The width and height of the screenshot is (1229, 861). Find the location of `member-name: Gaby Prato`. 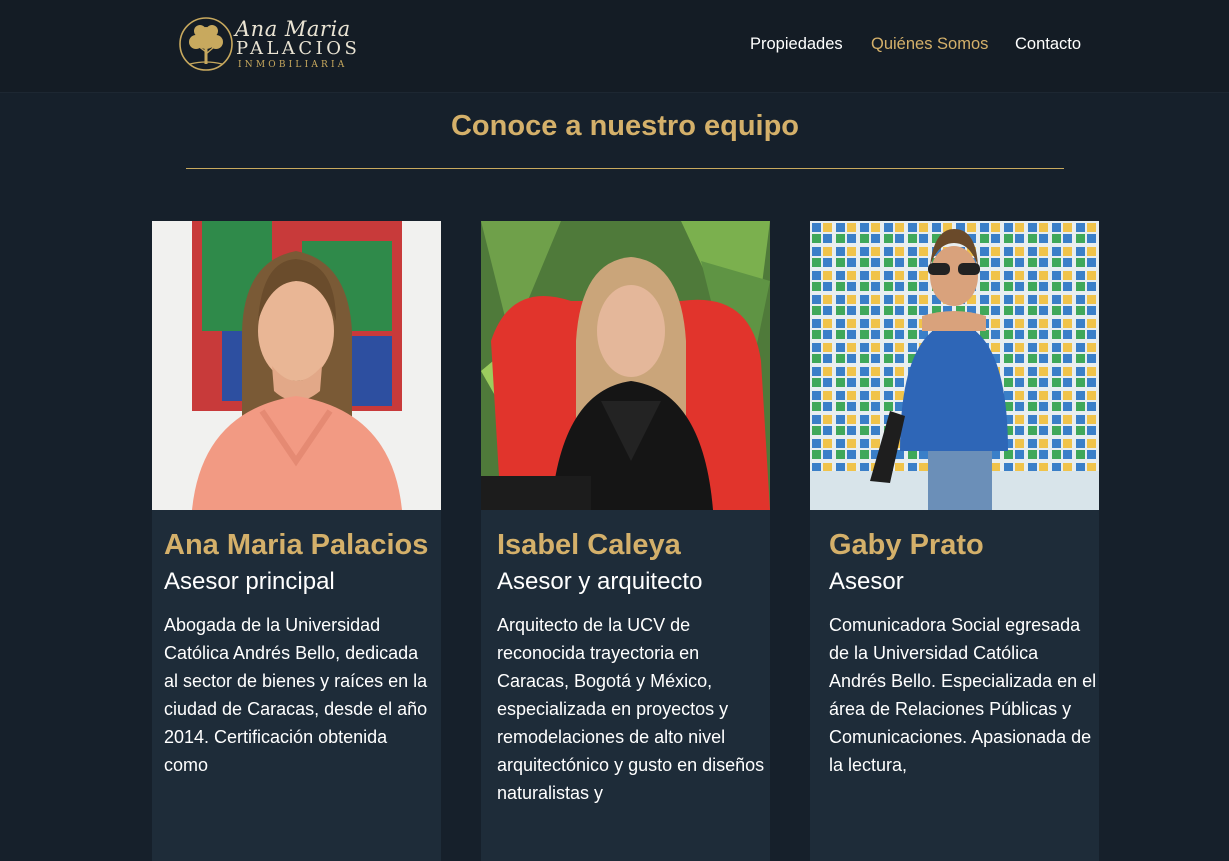

member-name: Gaby Prato is located at coordinates (906, 545).